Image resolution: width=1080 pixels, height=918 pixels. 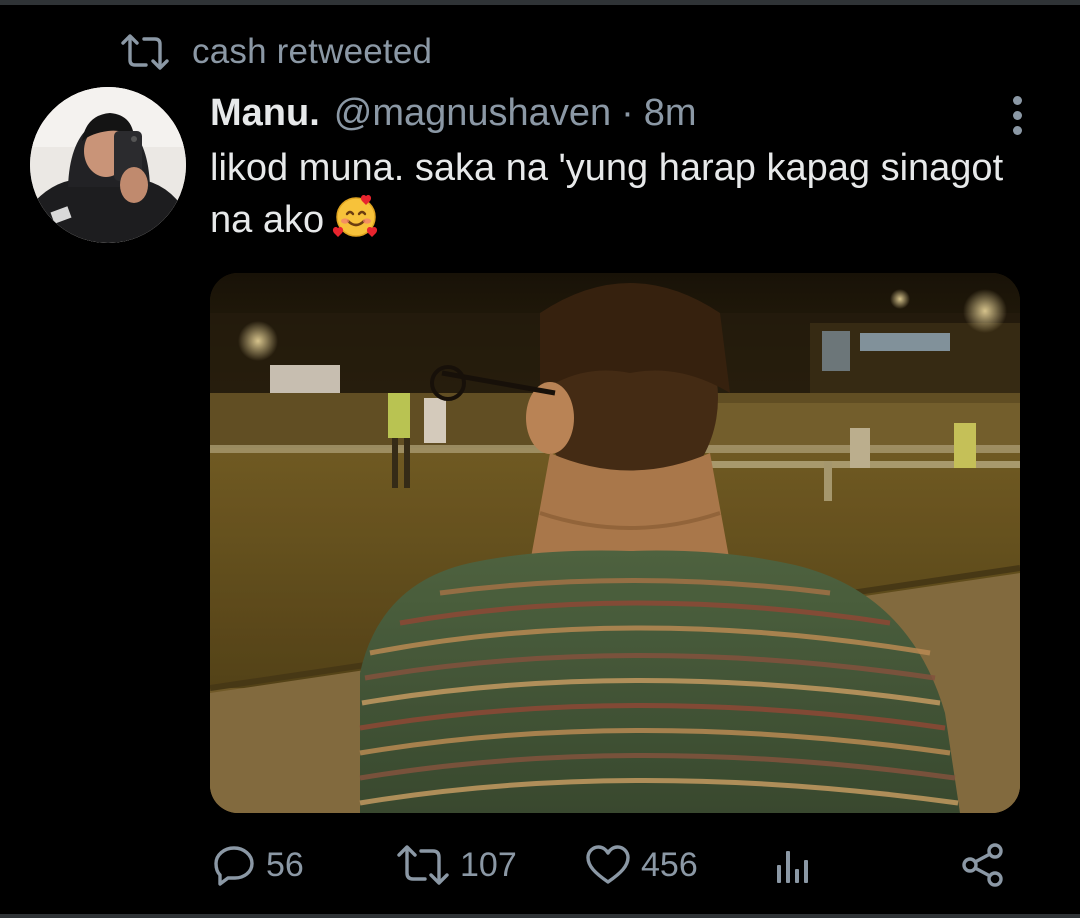 I want to click on retweet-context: cash retweeted, so click(x=276, y=52).